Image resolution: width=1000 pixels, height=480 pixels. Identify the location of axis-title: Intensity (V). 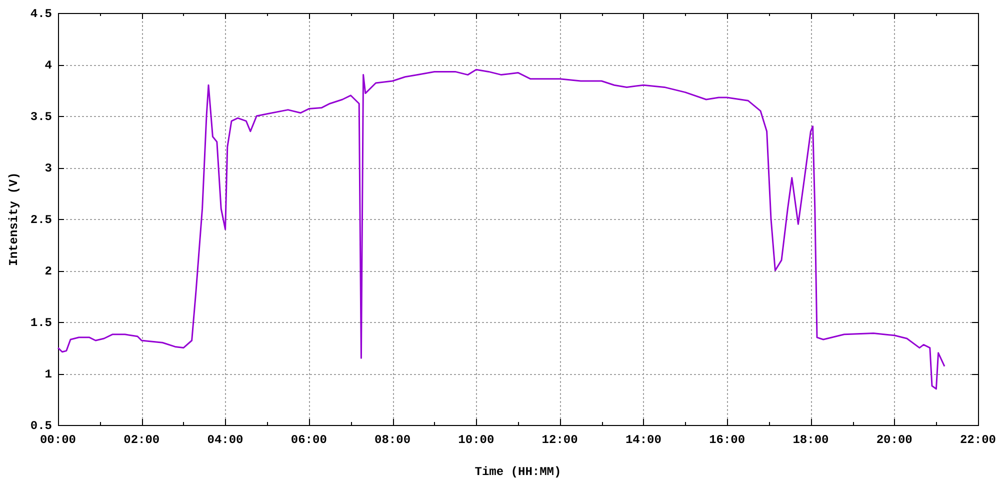
(14, 219).